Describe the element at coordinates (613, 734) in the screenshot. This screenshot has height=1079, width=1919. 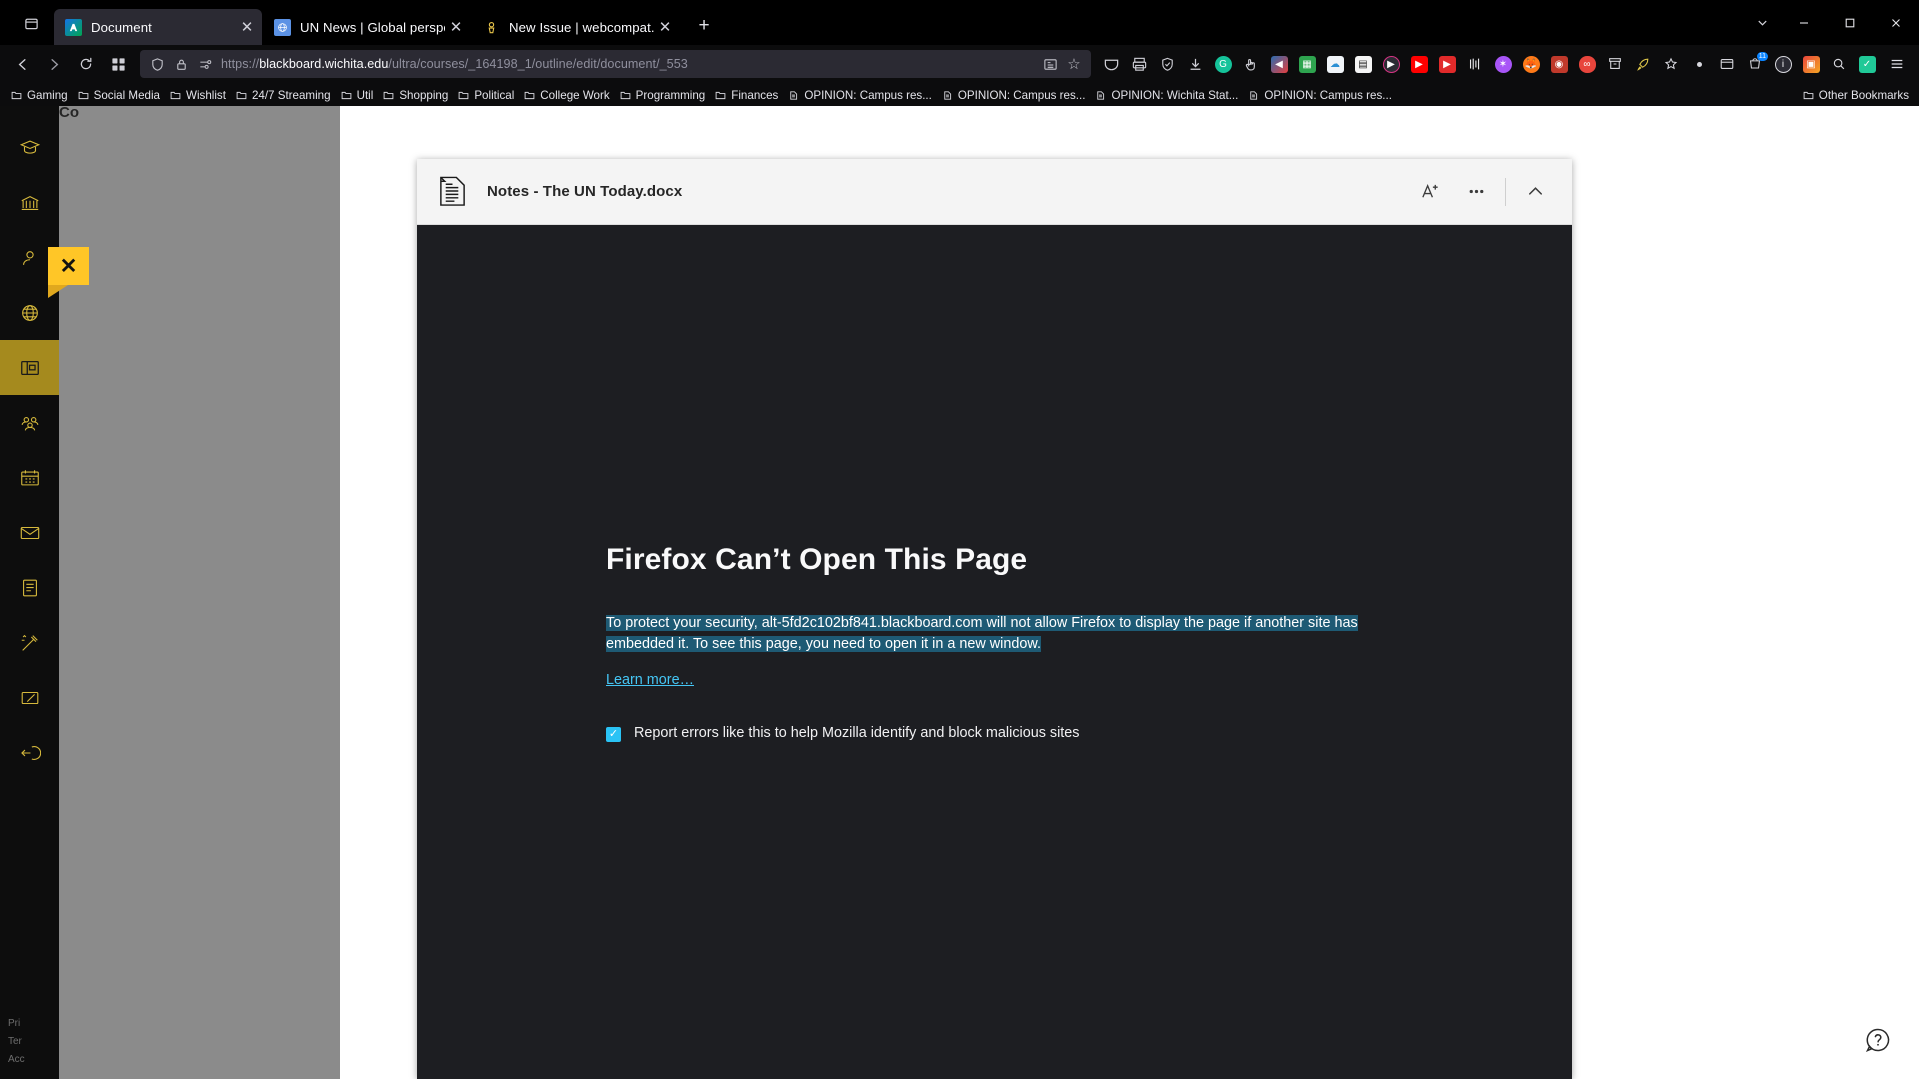
I see `report-errors-checkbox: ✓` at that location.